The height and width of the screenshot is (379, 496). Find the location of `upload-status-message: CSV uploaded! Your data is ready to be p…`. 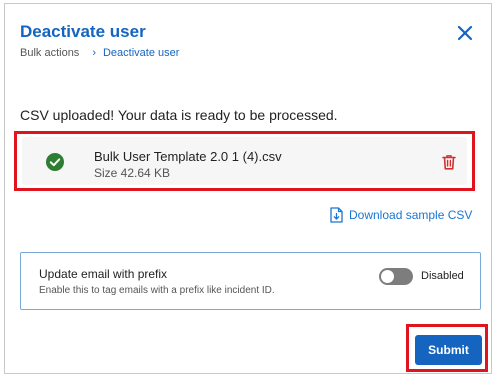

upload-status-message: CSV uploaded! Your data is ready to be p… is located at coordinates (179, 115).